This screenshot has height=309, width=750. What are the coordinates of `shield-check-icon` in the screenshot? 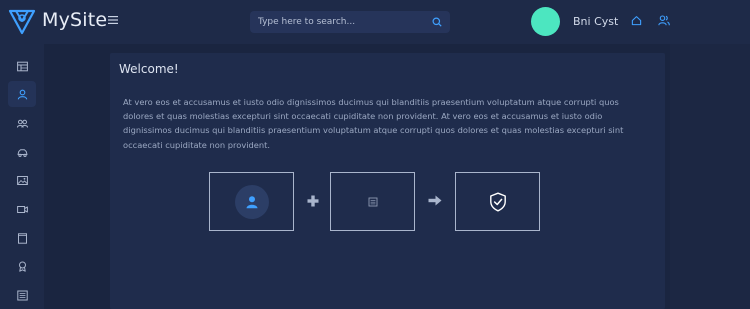 It's located at (497, 201).